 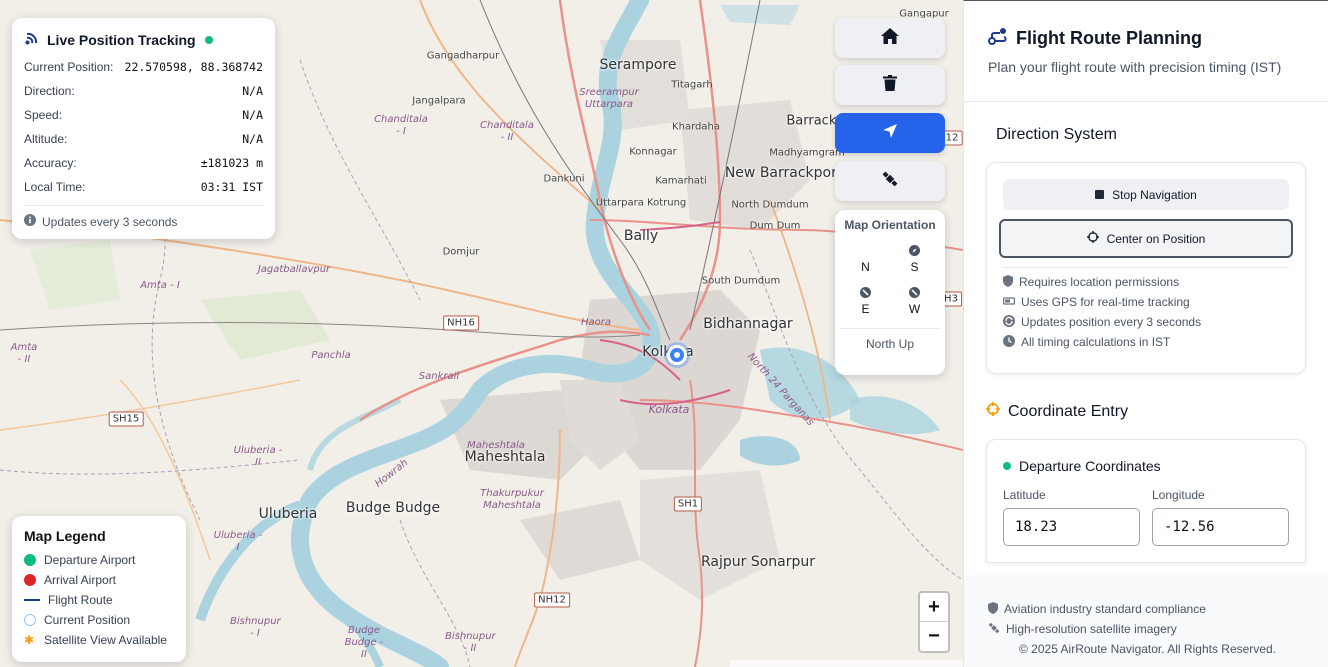 What do you see at coordinates (69, 67) in the screenshot?
I see `row-label: Current Position:` at bounding box center [69, 67].